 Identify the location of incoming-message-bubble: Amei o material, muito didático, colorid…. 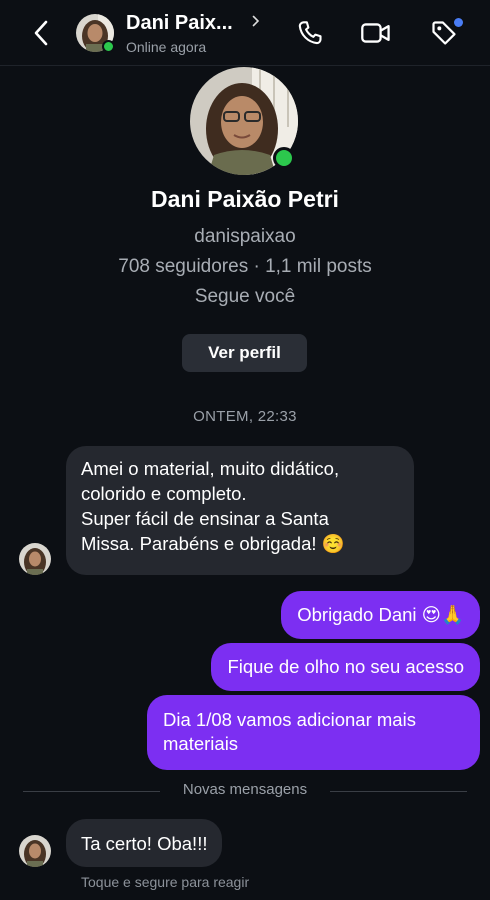
(240, 510).